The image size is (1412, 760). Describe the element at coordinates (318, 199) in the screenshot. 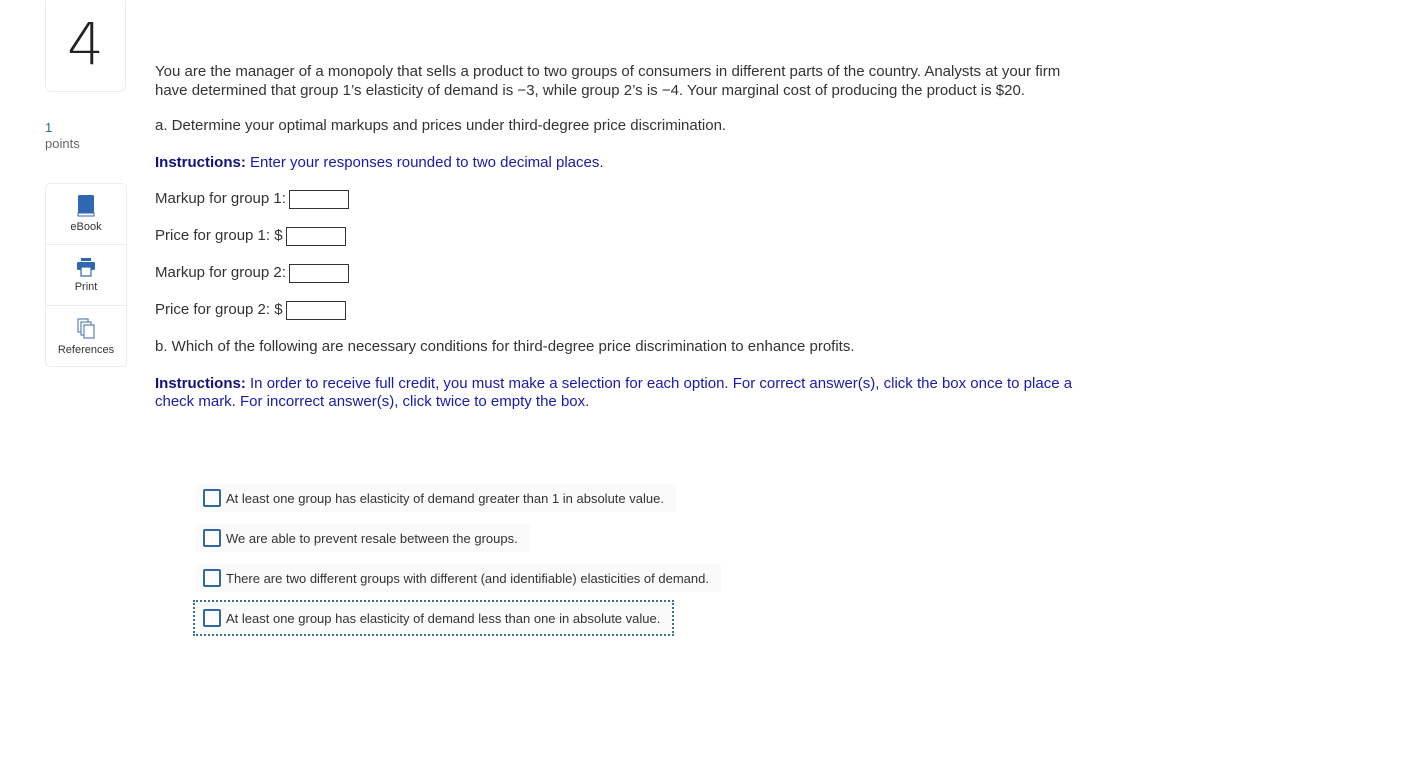

I see `markup-group-1-input` at that location.